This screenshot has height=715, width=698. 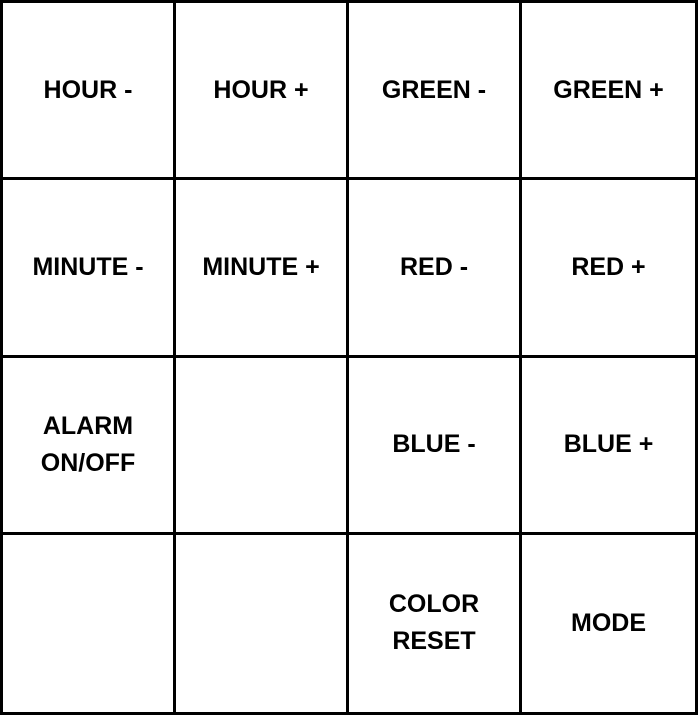 I want to click on green-minus-button: GREEN -, so click(x=435, y=92).